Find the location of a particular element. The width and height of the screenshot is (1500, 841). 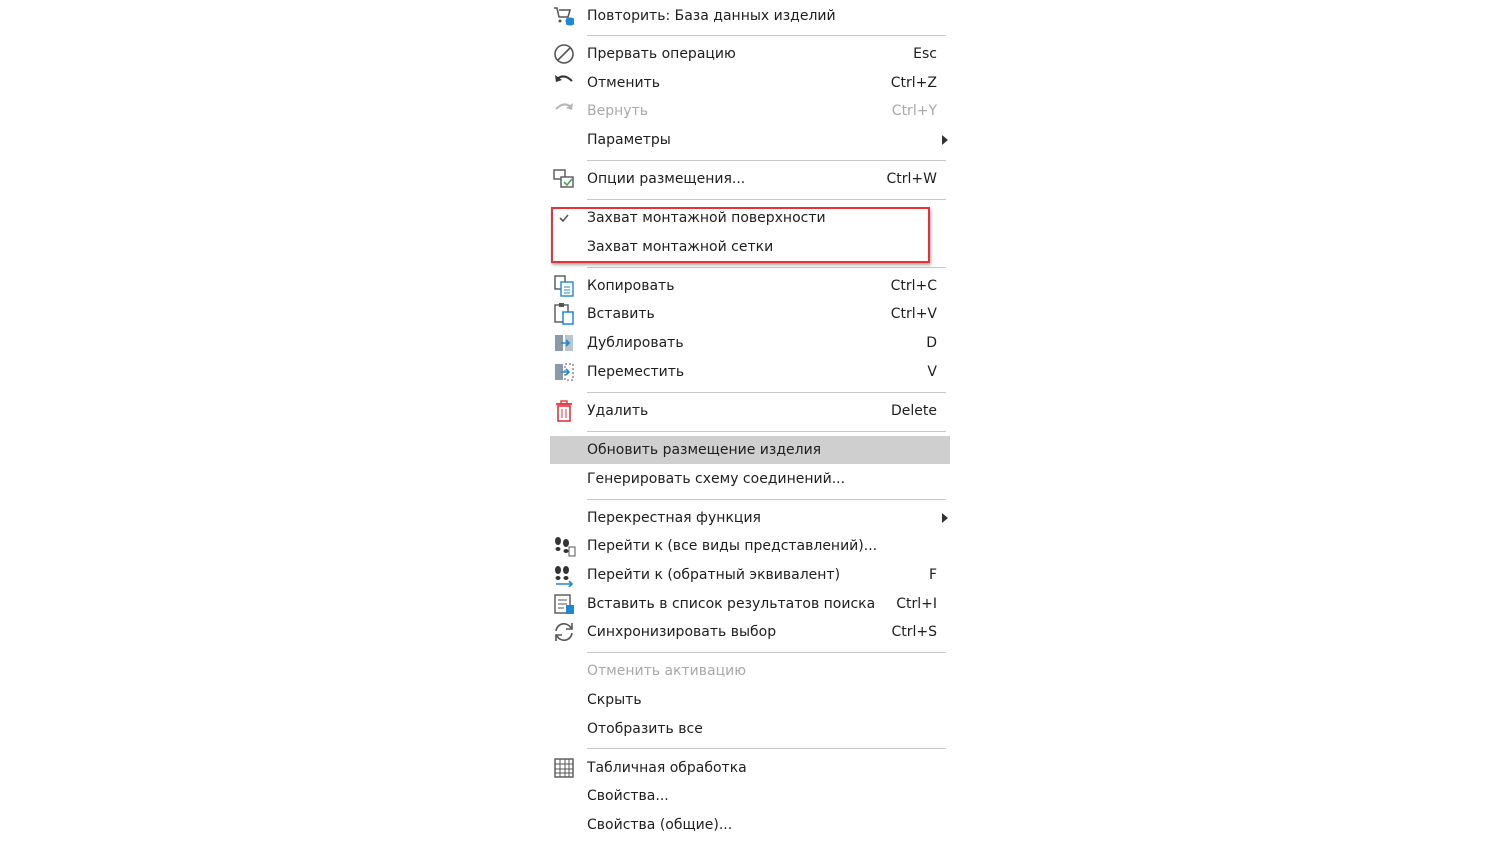

menu-item-copy: Копировать Ctrl+C is located at coordinates (750, 286).